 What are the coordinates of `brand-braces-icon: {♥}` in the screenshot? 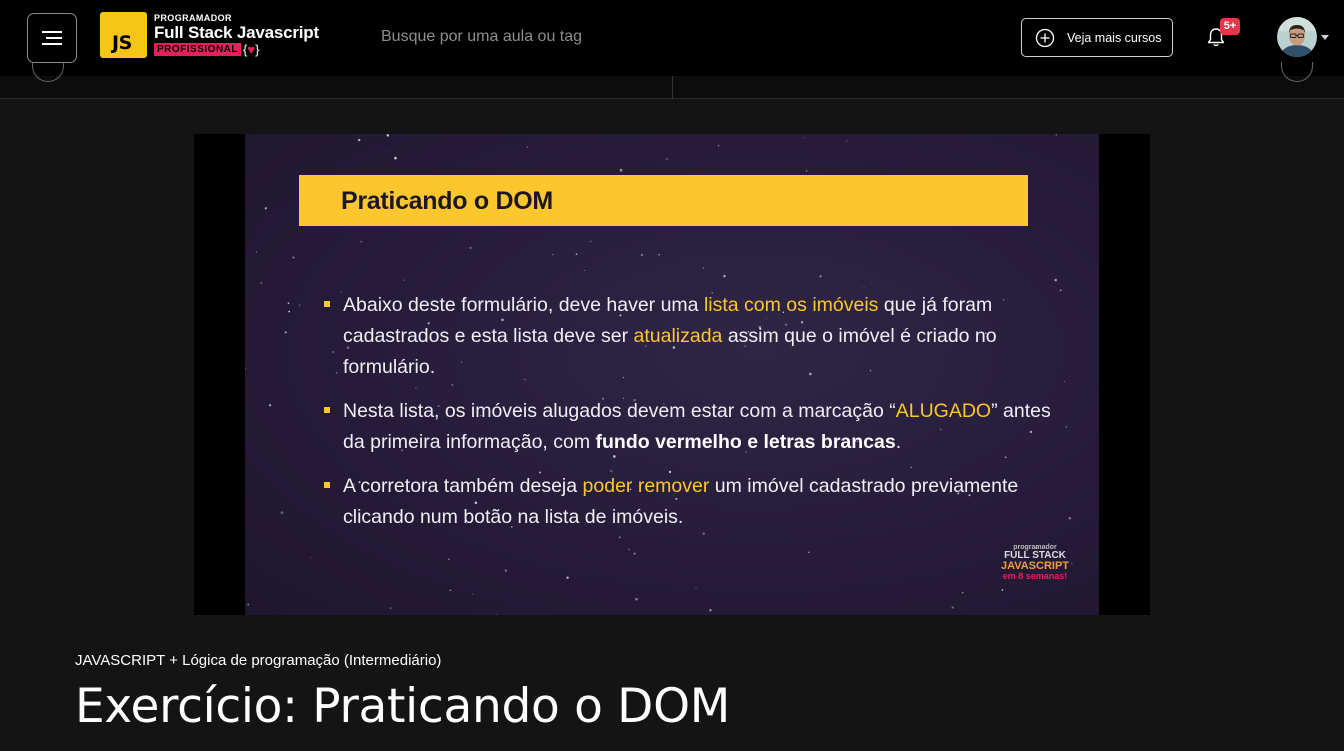 It's located at (251, 49).